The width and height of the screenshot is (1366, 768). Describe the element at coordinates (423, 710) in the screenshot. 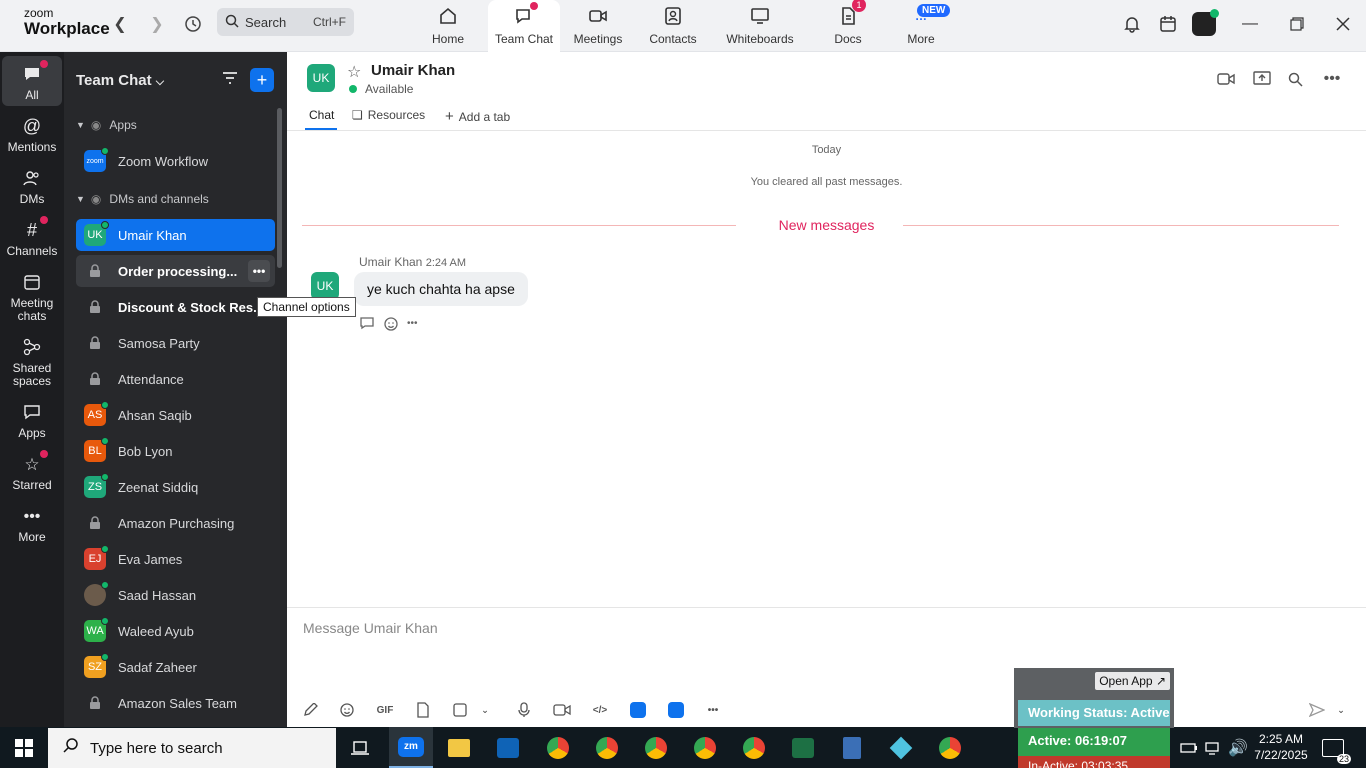

I see `file-icon` at that location.